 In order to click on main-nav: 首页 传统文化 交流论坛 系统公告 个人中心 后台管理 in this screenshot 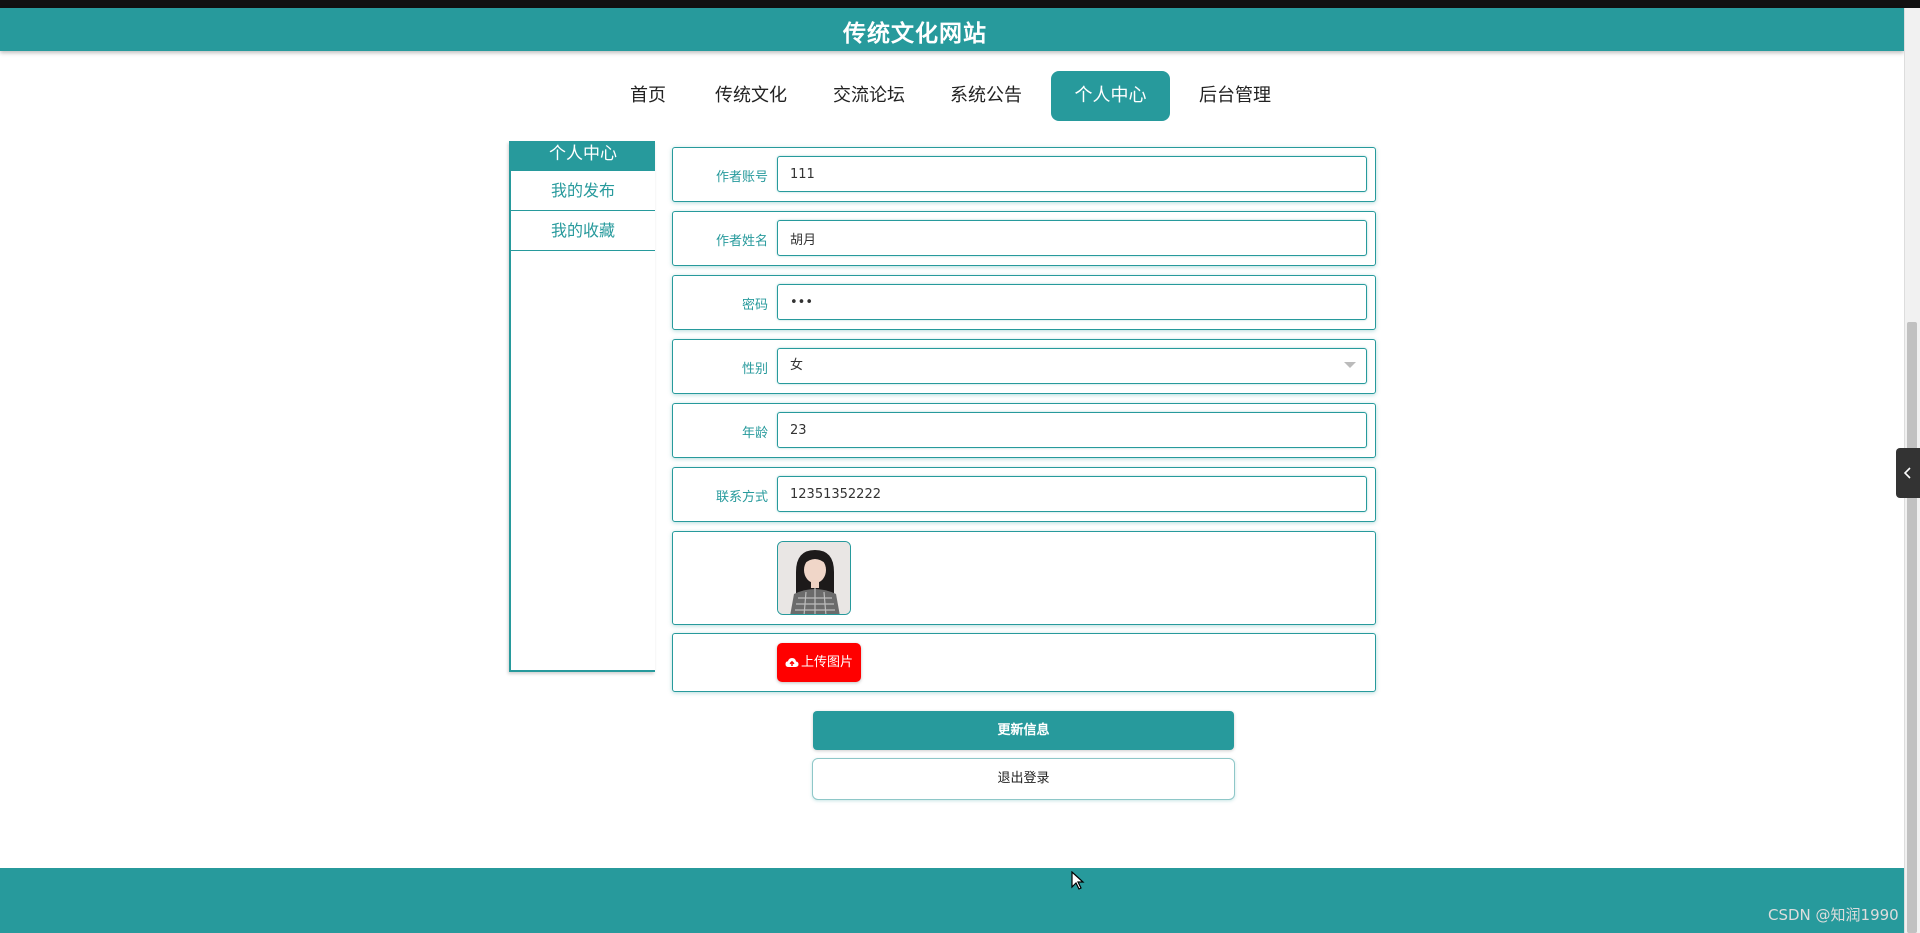, I will do `click(952, 96)`.